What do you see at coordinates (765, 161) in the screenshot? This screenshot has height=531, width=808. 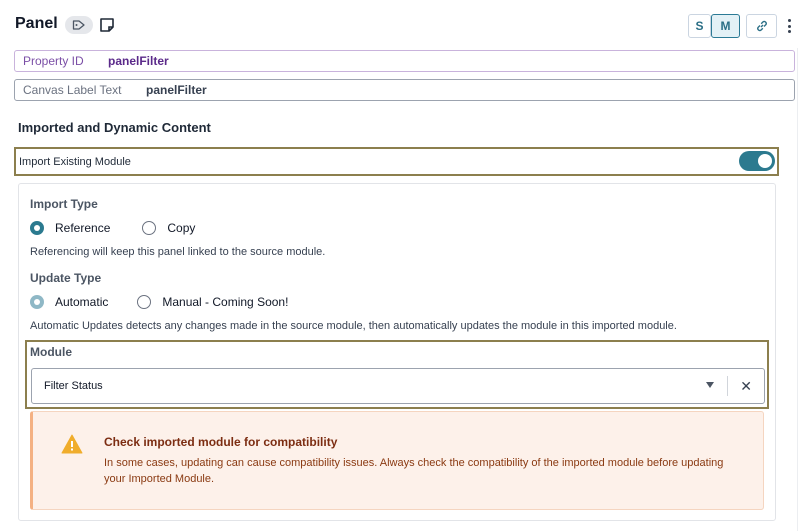 I see `toggle-knob` at bounding box center [765, 161].